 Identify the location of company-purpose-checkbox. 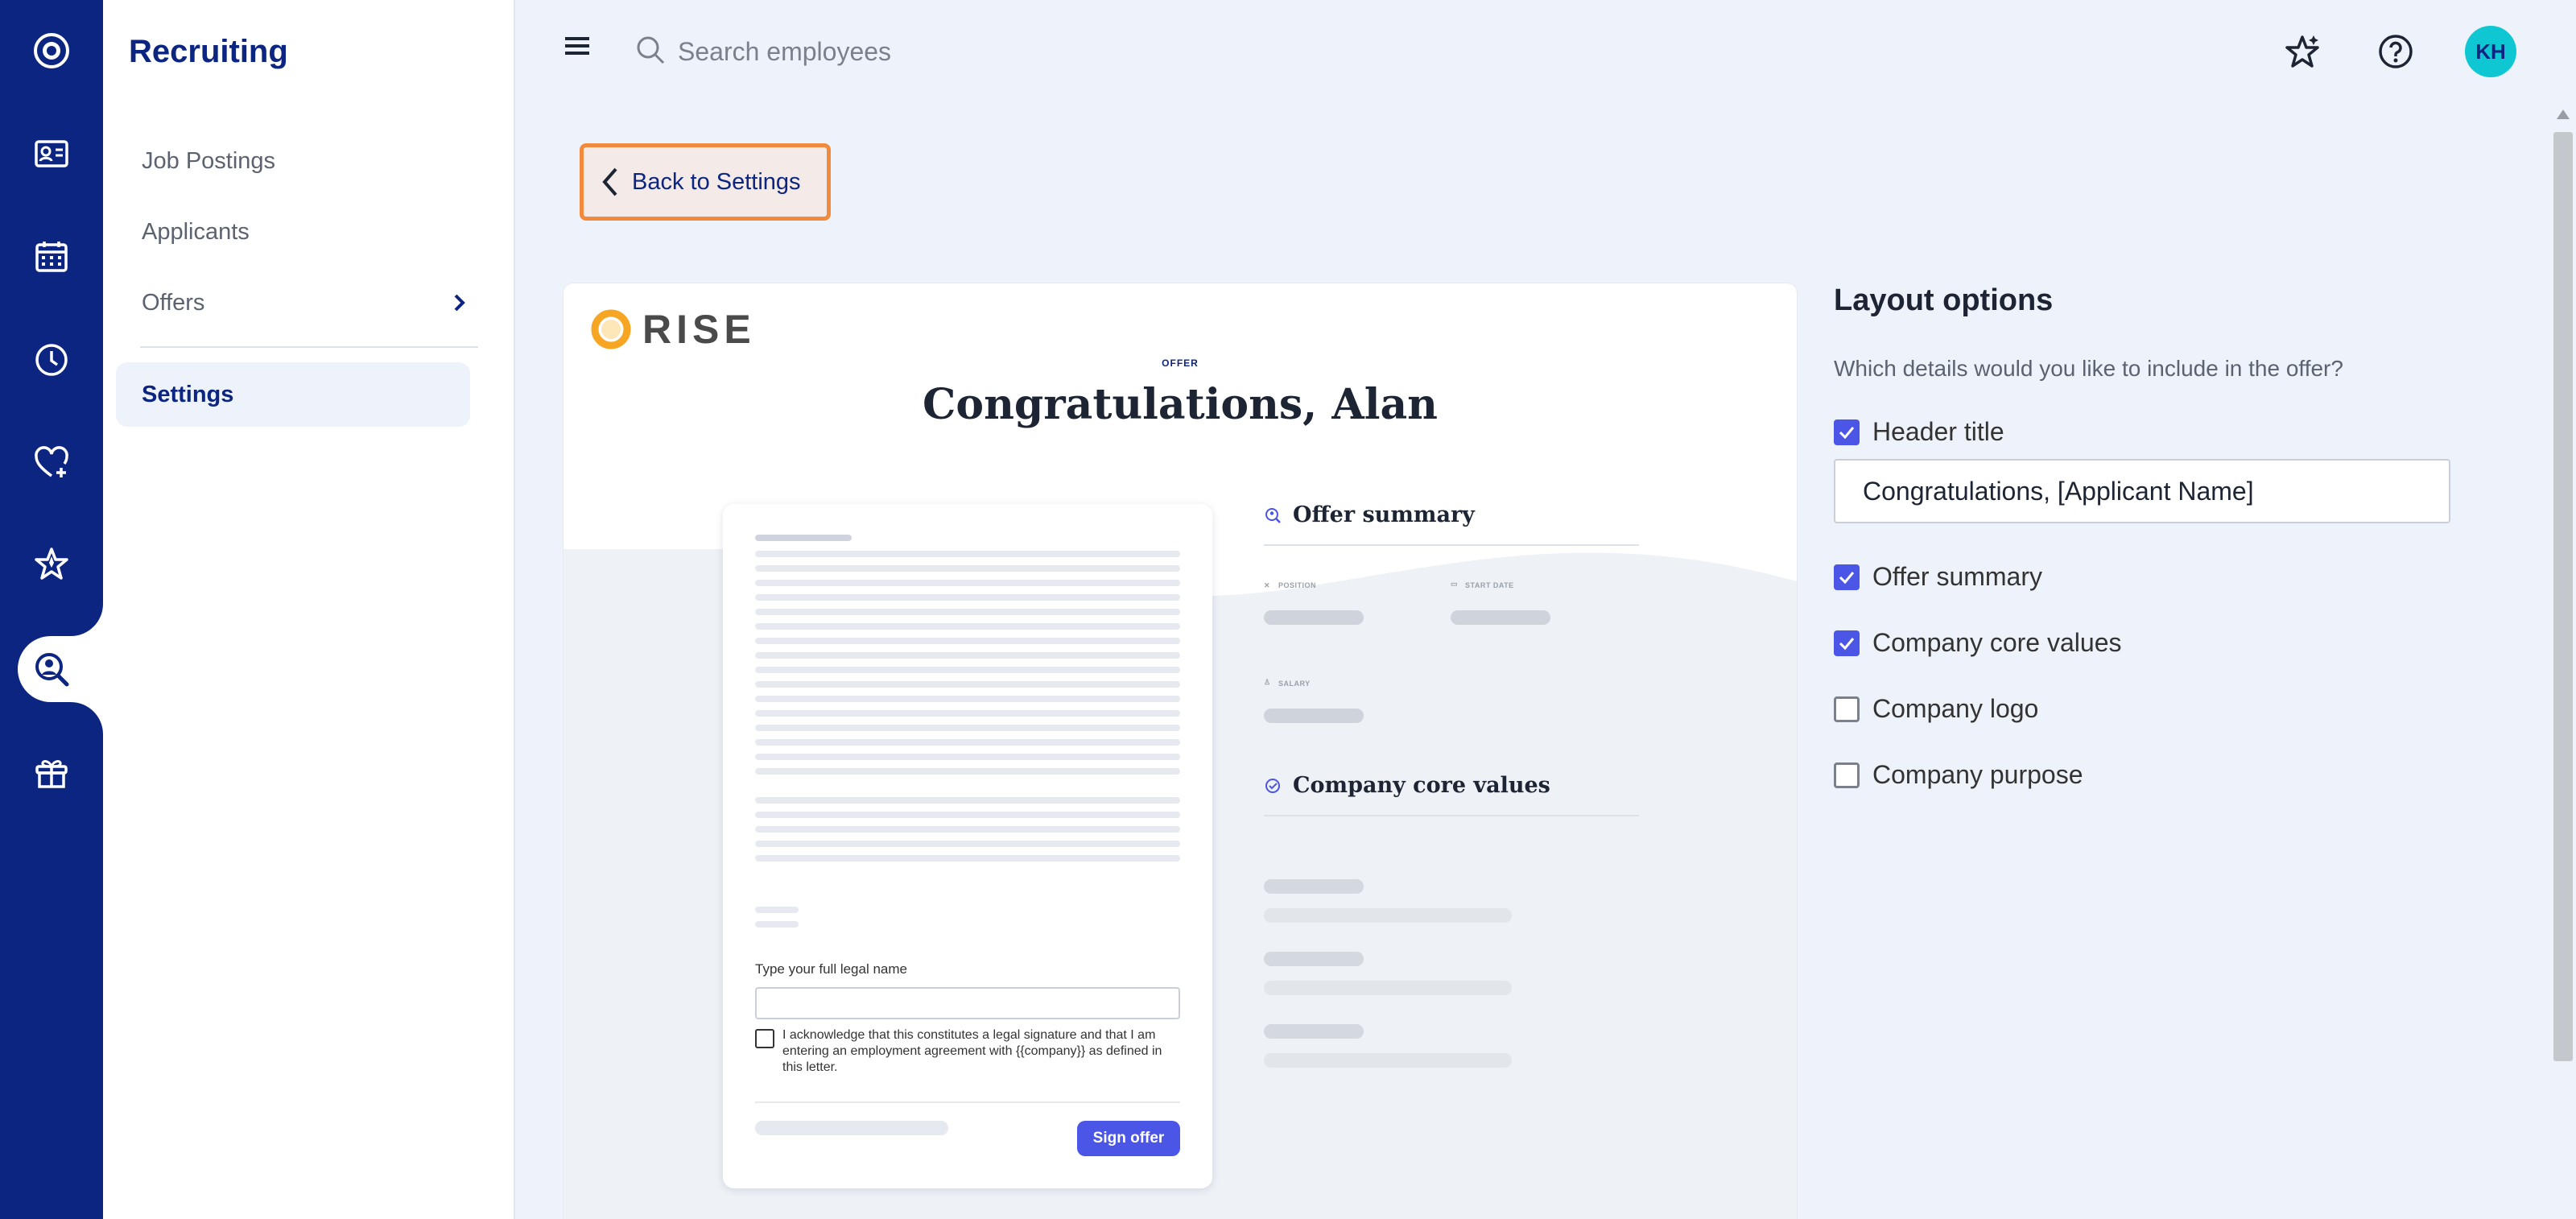
(1847, 775).